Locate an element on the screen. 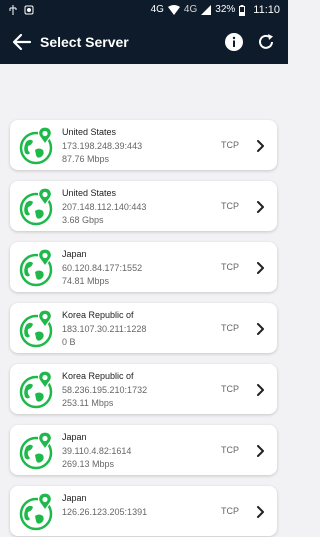 The height and width of the screenshot is (537, 320). network-type-badge-2: 4G is located at coordinates (190, 9).